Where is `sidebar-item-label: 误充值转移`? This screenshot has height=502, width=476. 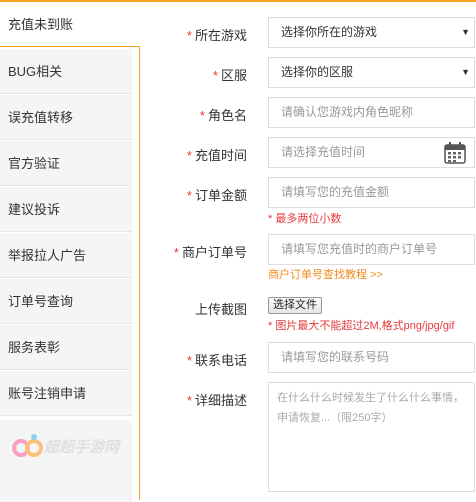
sidebar-item-label: 误充值转移 is located at coordinates (41, 117).